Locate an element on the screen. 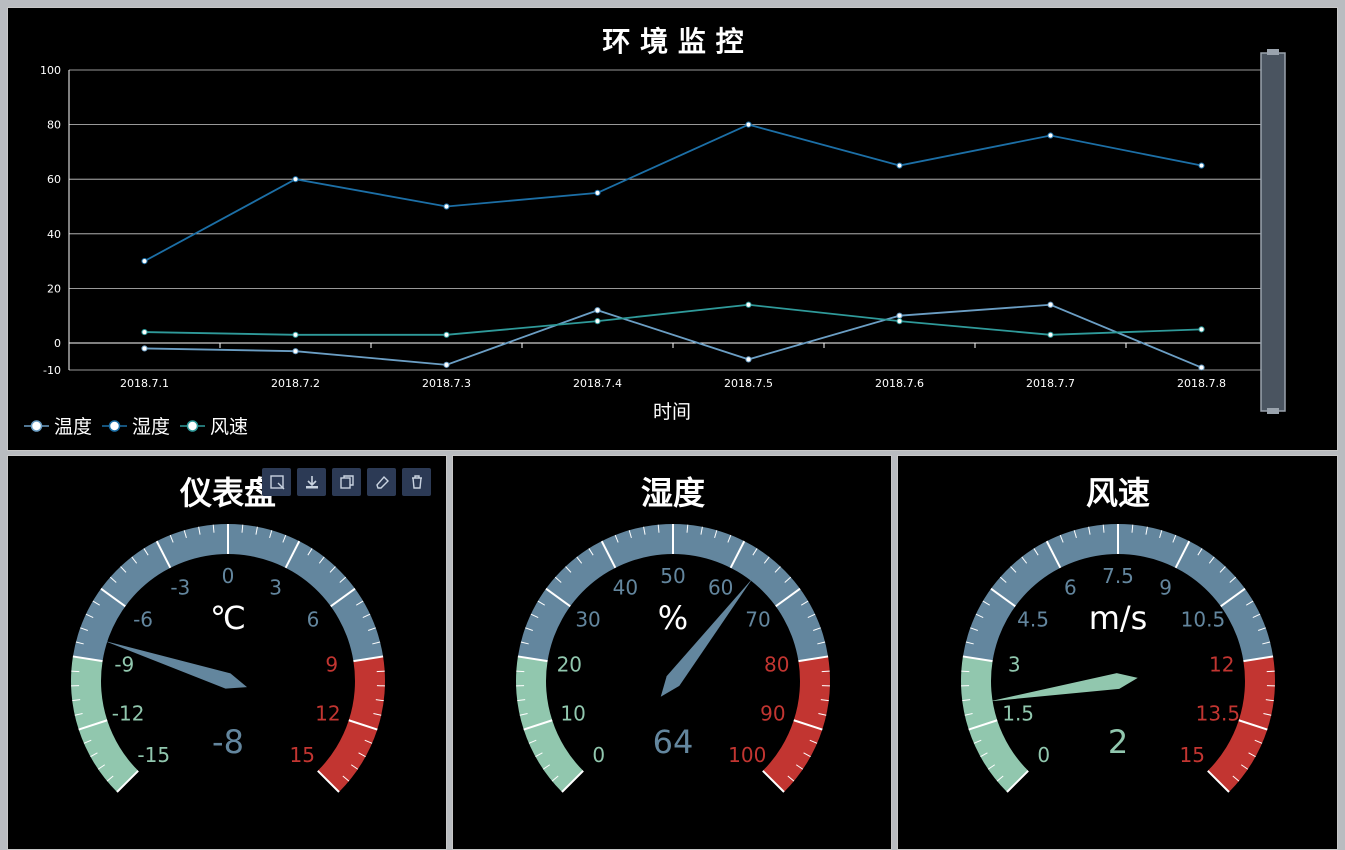 The width and height of the screenshot is (1345, 850). legend-item: 湿度 is located at coordinates (136, 427).